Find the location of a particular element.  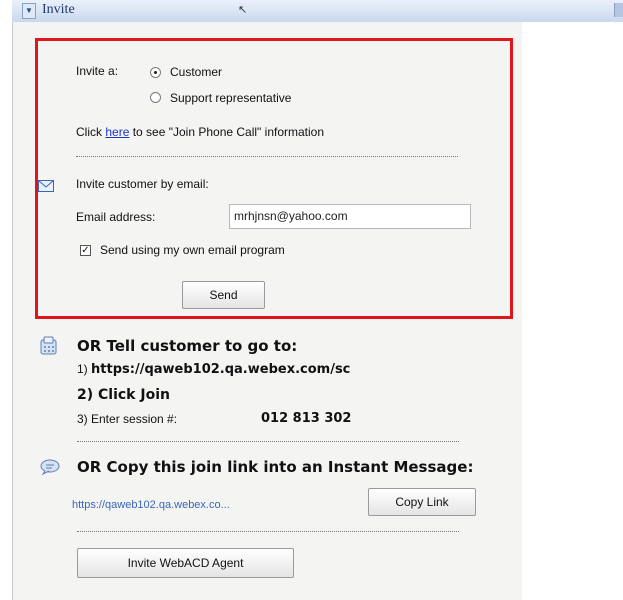

panel-title: Invite is located at coordinates (58, 9).